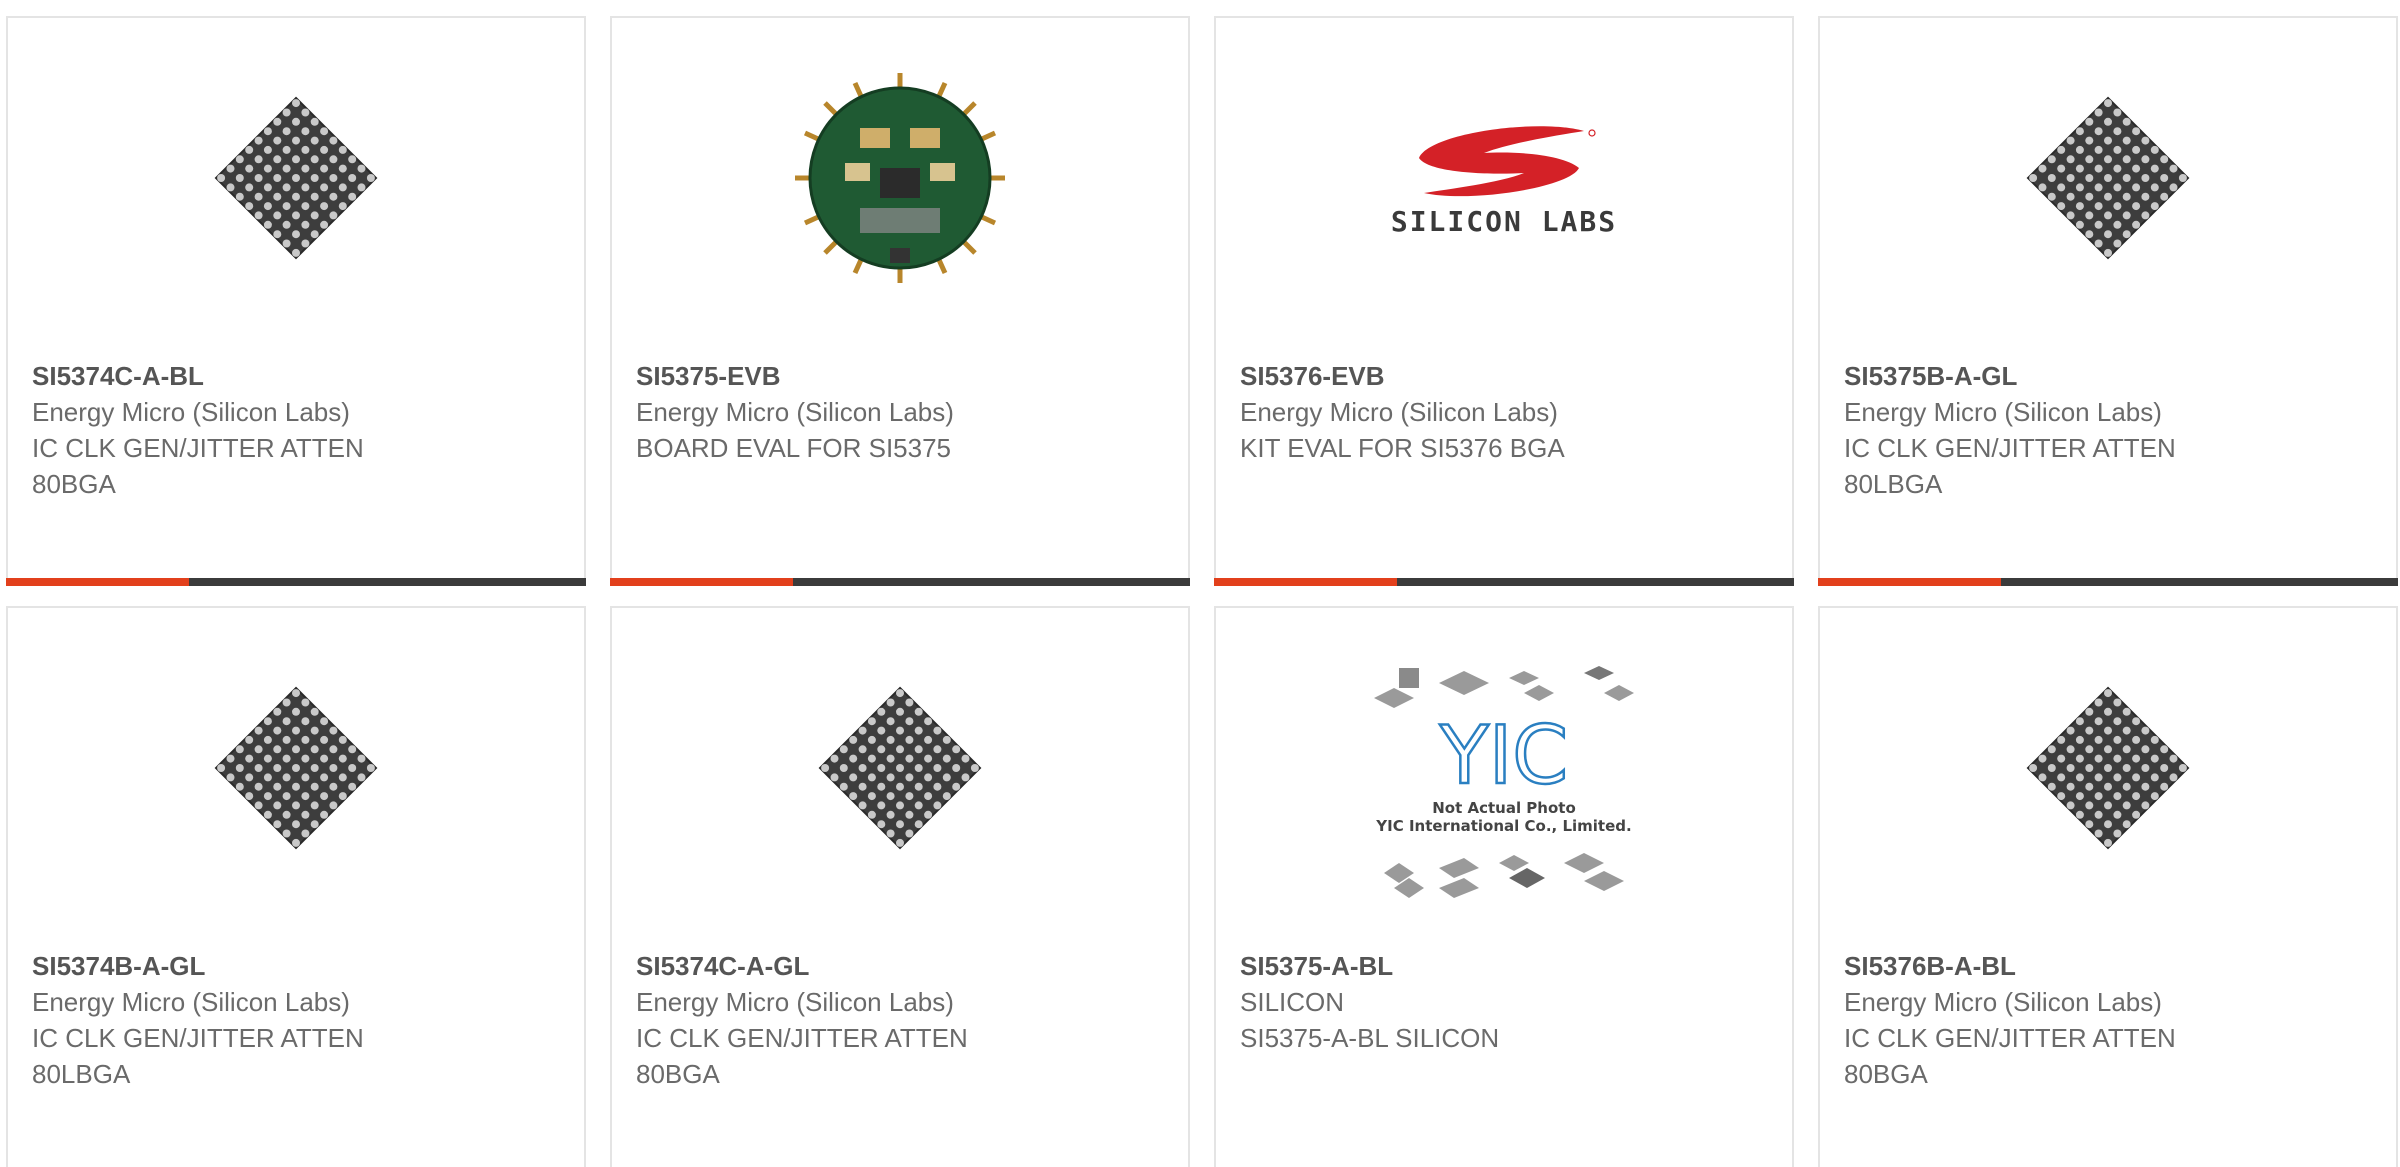  Describe the element at coordinates (902, 376) in the screenshot. I see `part-number: SI5375-EVB` at that location.